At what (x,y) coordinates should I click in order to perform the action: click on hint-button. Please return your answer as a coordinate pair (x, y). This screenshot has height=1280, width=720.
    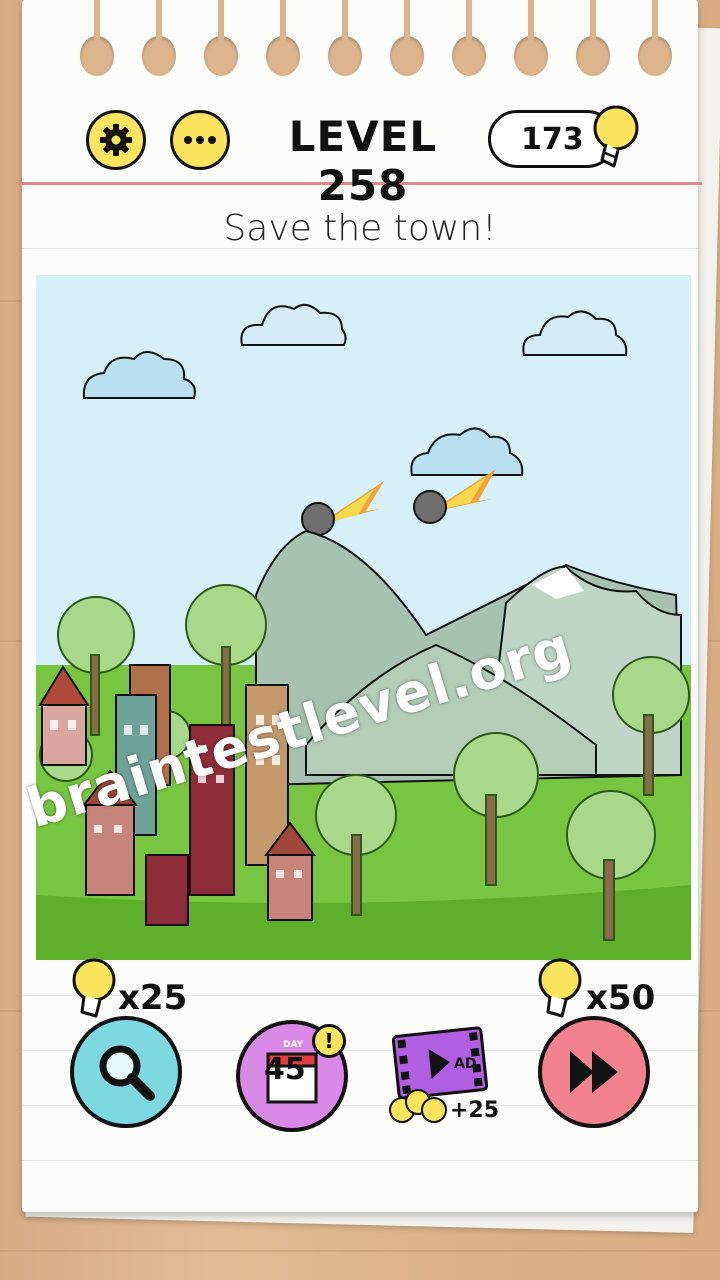
    Looking at the image, I should click on (126, 1072).